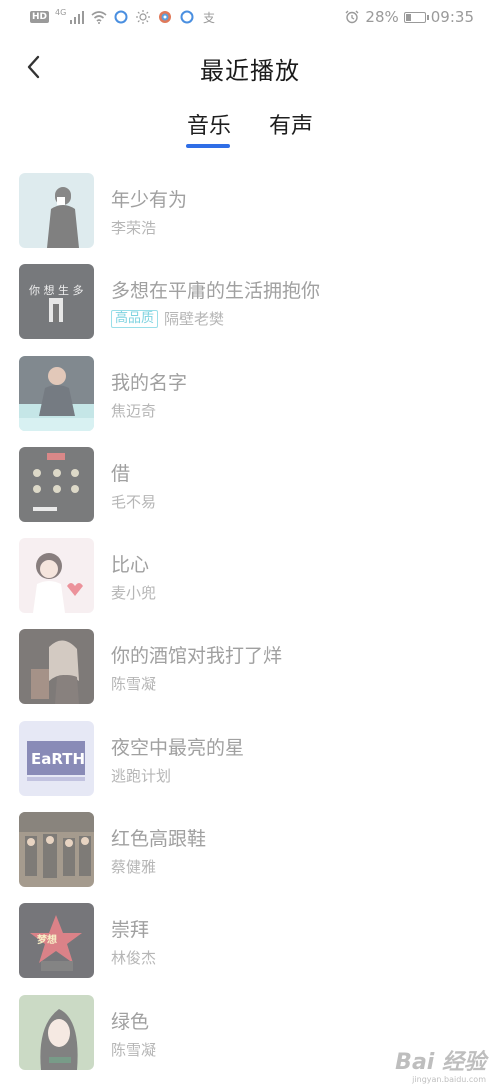 Image resolution: width=500 pixels, height=1084 pixels. What do you see at coordinates (250, 18) in the screenshot?
I see `status-bar: HD 4G 支 28% 09:35` at bounding box center [250, 18].